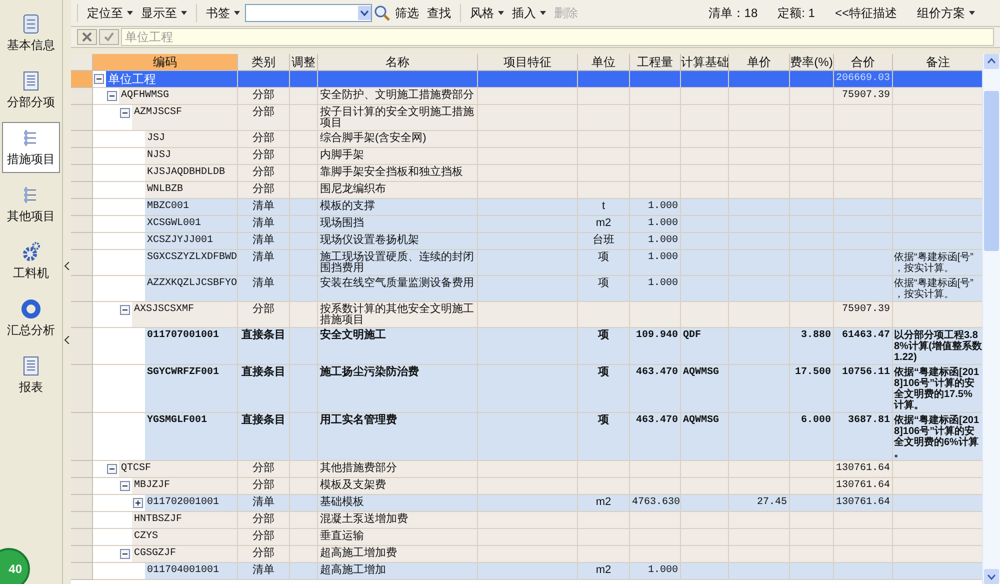 This screenshot has height=584, width=1000. What do you see at coordinates (705, 62) in the screenshot?
I see `column-header: 计算基础` at bounding box center [705, 62].